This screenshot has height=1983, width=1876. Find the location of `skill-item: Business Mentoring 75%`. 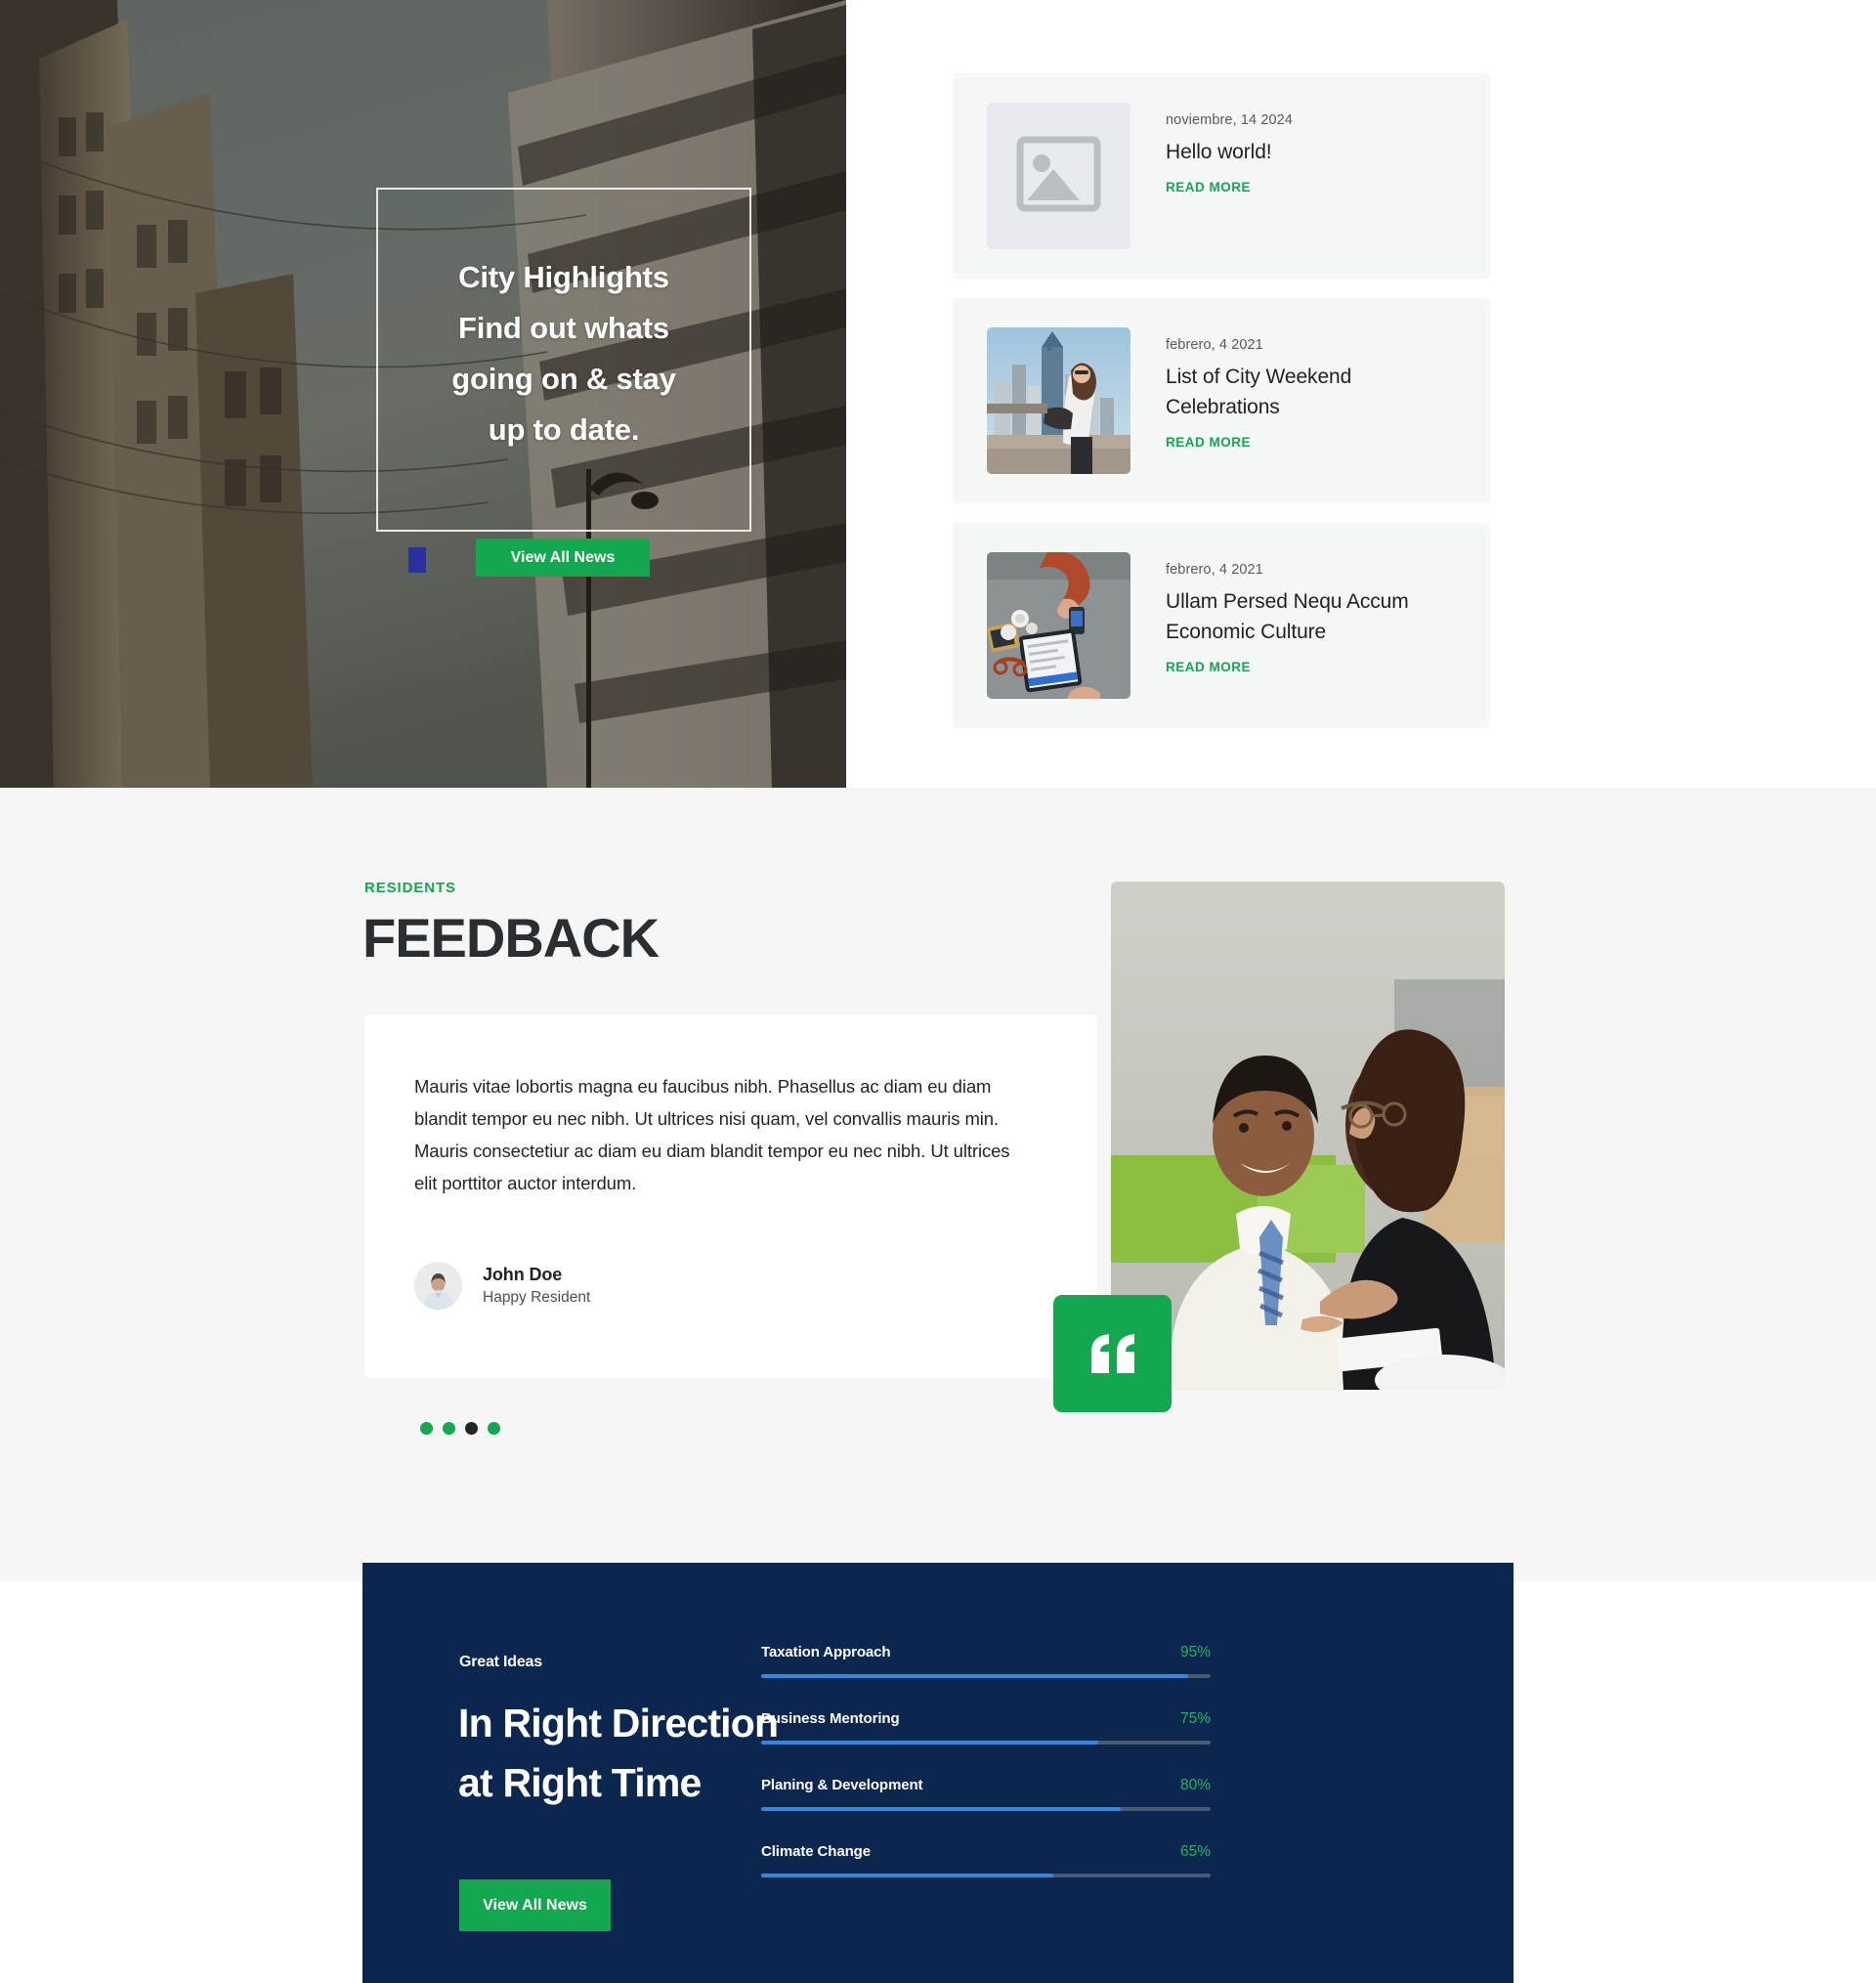

skill-item: Business Mentoring 75% is located at coordinates (986, 1727).